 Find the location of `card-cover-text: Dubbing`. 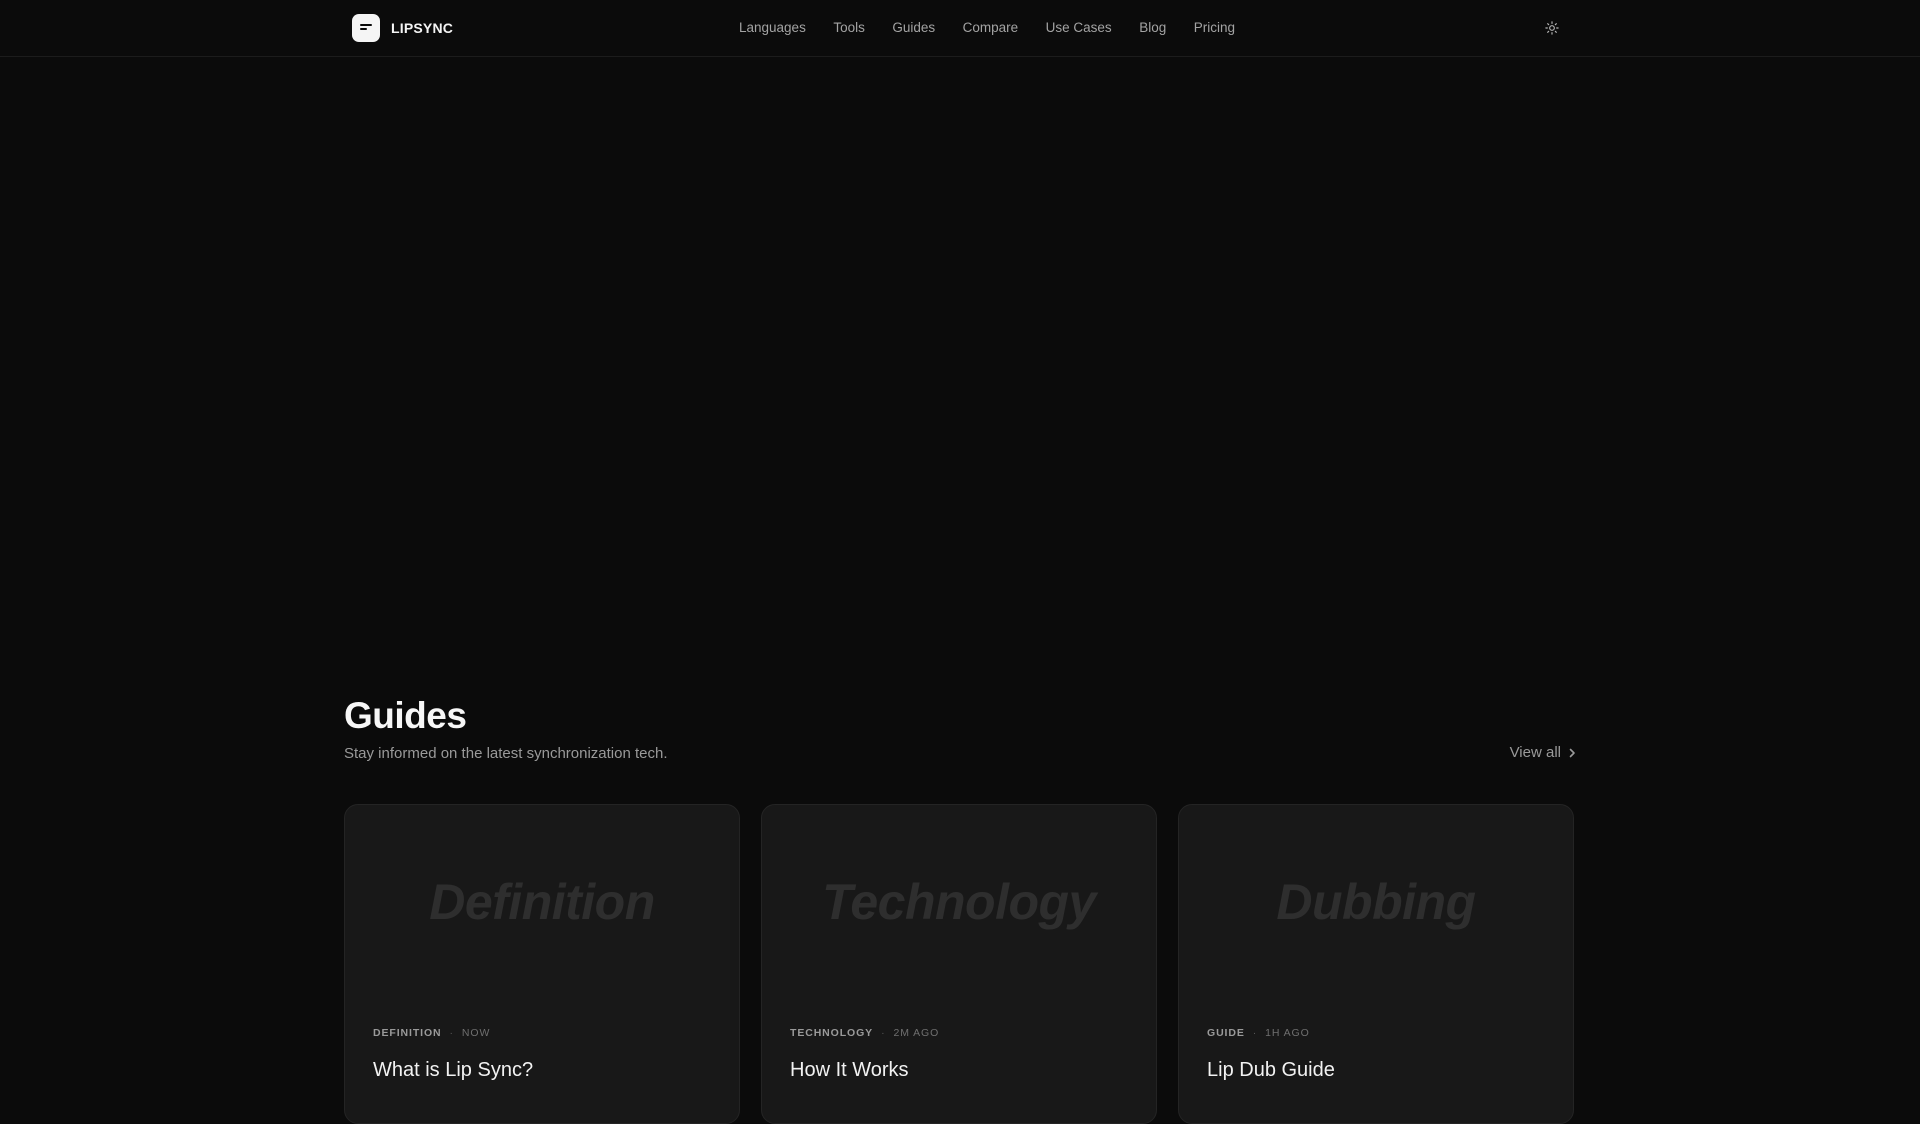

card-cover-text: Dubbing is located at coordinates (1376, 902).